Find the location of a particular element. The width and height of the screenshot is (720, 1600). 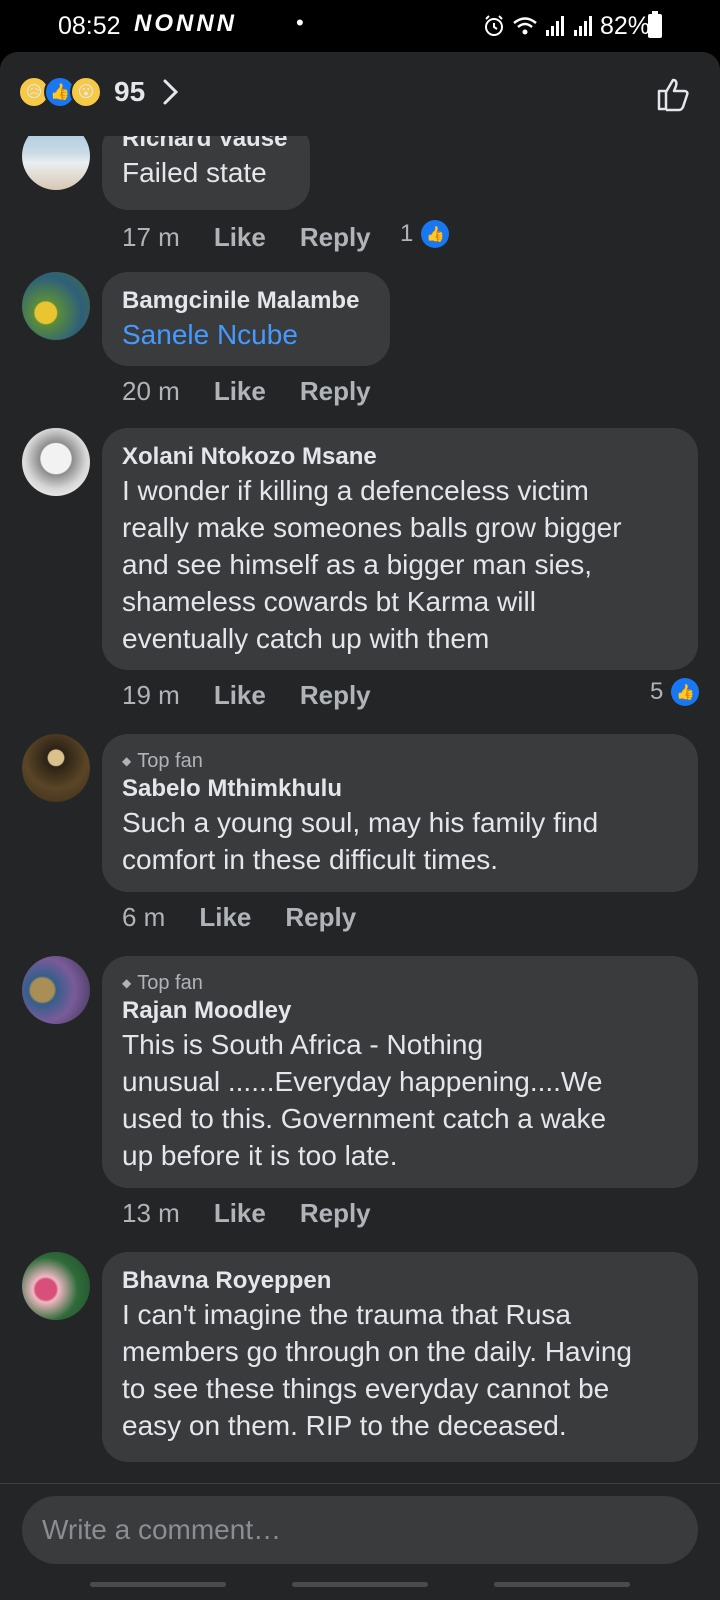

commenter-name: Sabelo Mthimkhulu is located at coordinates (400, 789).